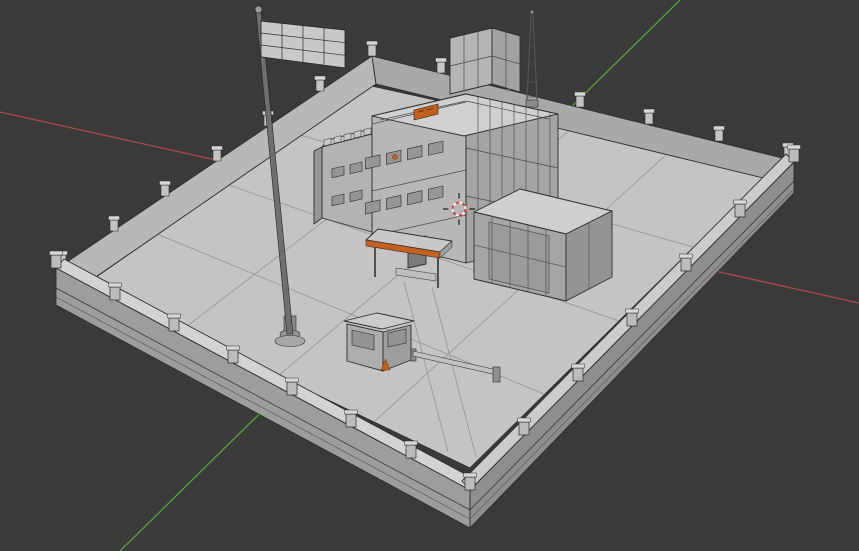  Describe the element at coordinates (485, 61) in the screenshot. I see `rooftop-penthouse` at that location.